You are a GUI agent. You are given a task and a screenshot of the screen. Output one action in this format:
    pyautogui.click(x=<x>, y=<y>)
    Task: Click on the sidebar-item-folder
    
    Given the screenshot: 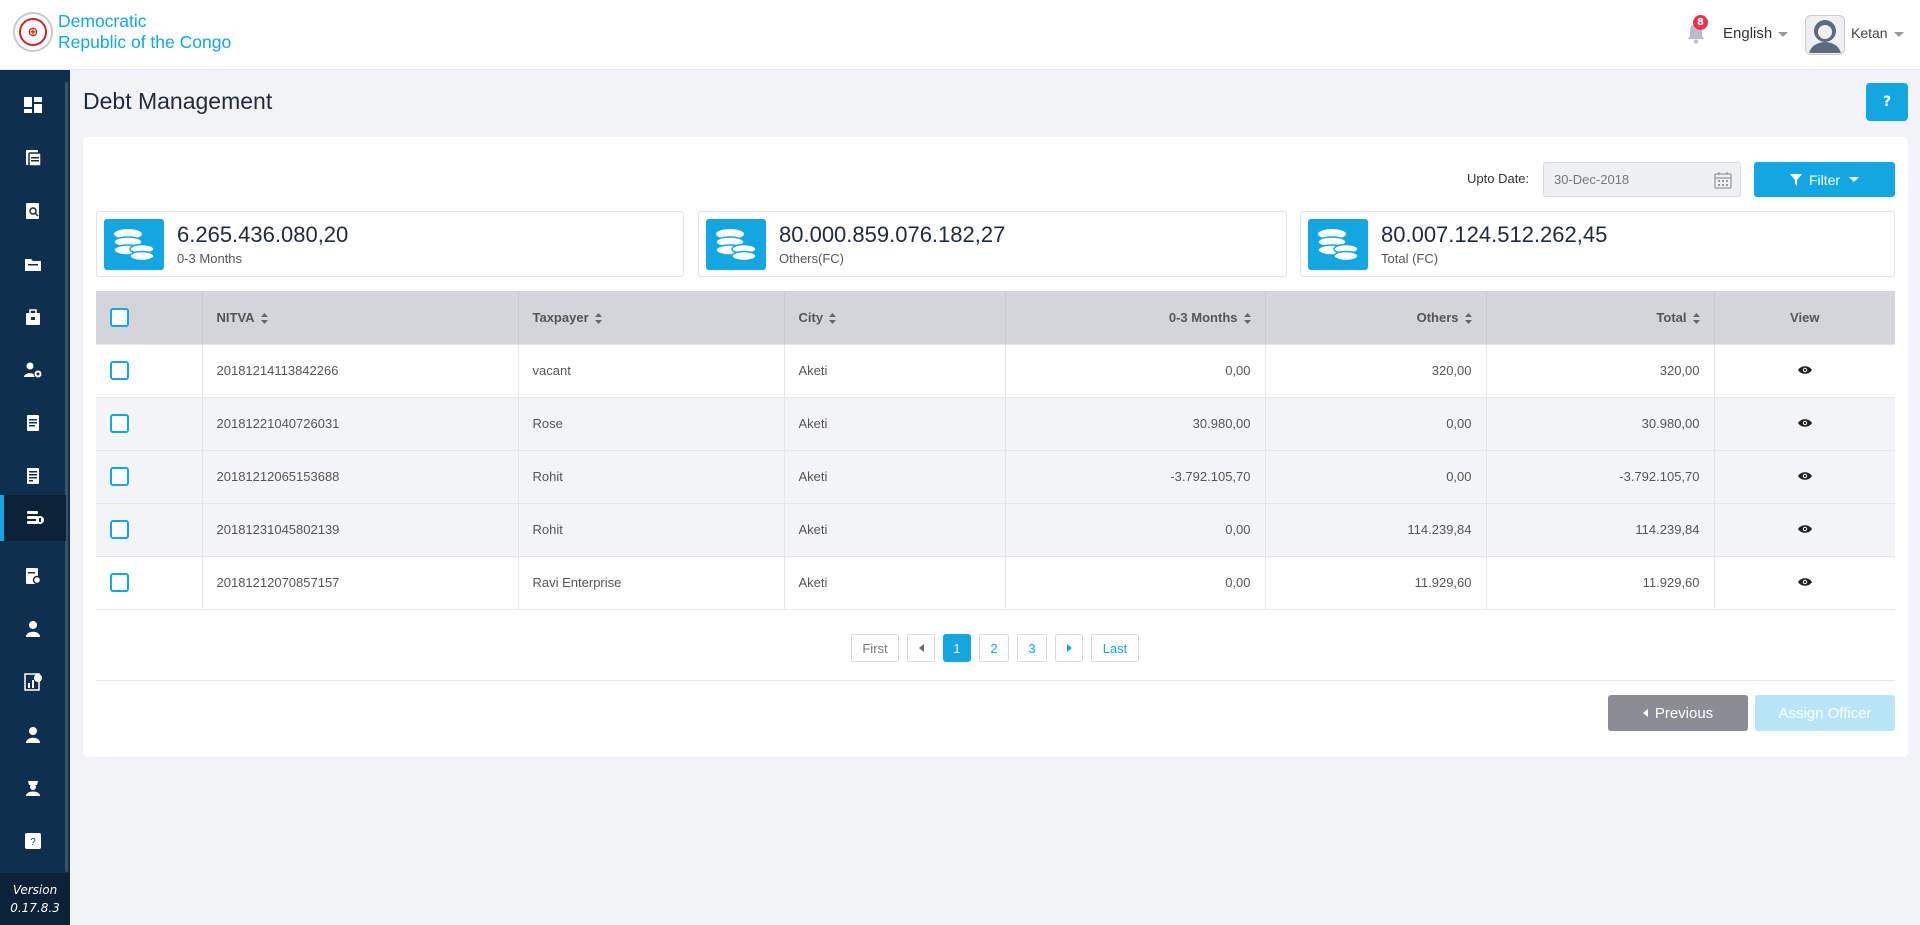 What is the action you would take?
    pyautogui.click(x=33, y=264)
    